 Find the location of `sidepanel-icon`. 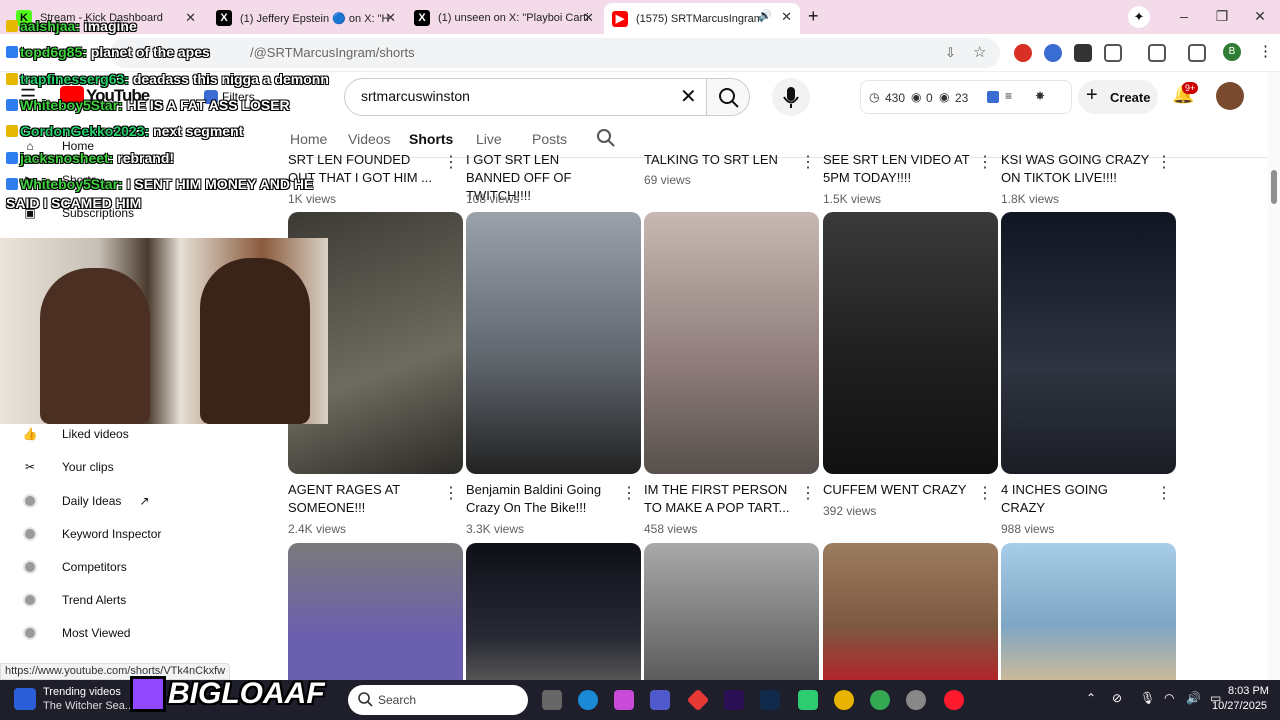

sidepanel-icon is located at coordinates (1157, 53).